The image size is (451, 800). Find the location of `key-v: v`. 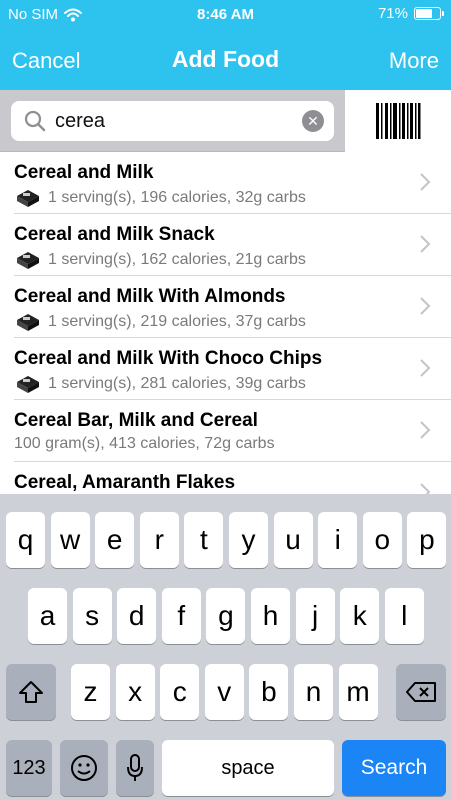

key-v: v is located at coordinates (224, 692).